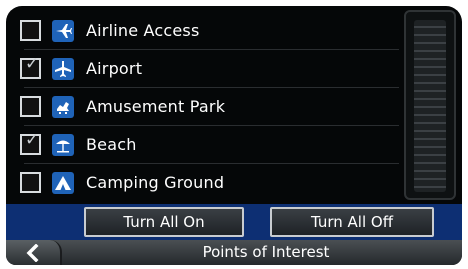  I want to click on amusement-park-icon, so click(63, 106).